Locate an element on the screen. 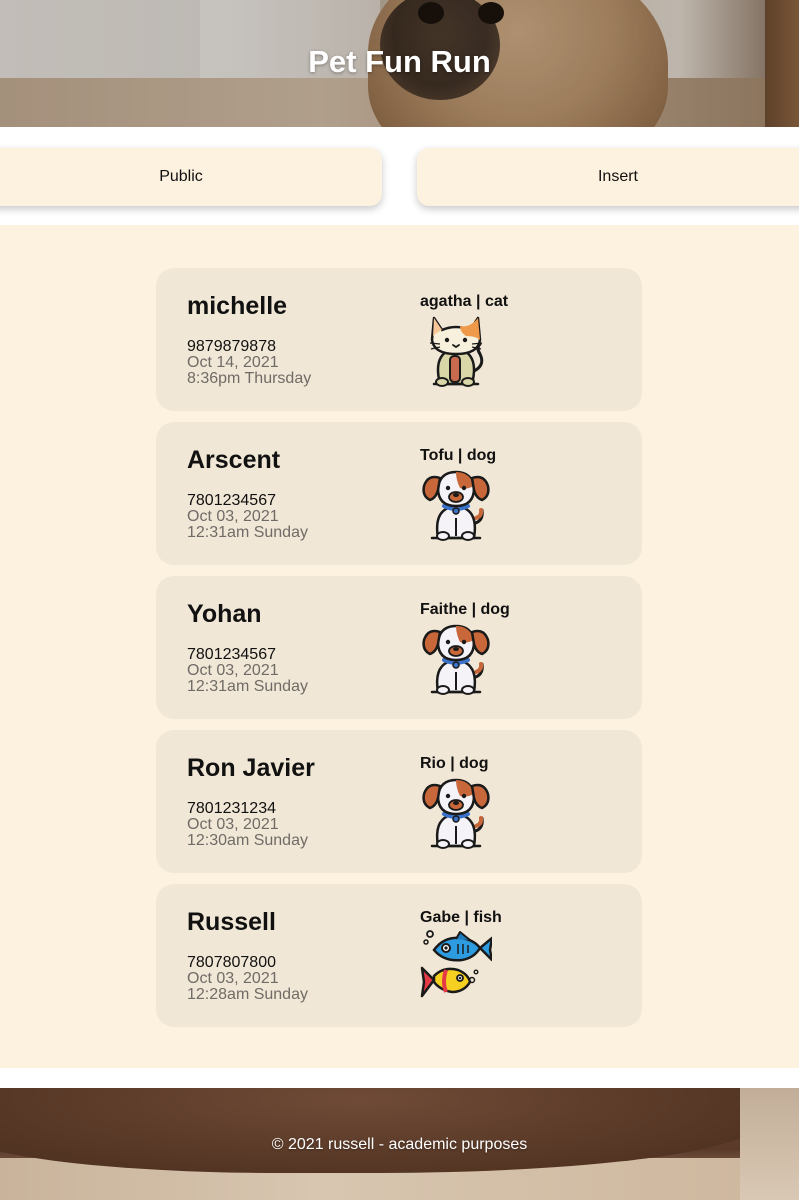 Image resolution: width=799 pixels, height=1200 pixels. header-banner: Pet Fun Run is located at coordinates (399, 63).